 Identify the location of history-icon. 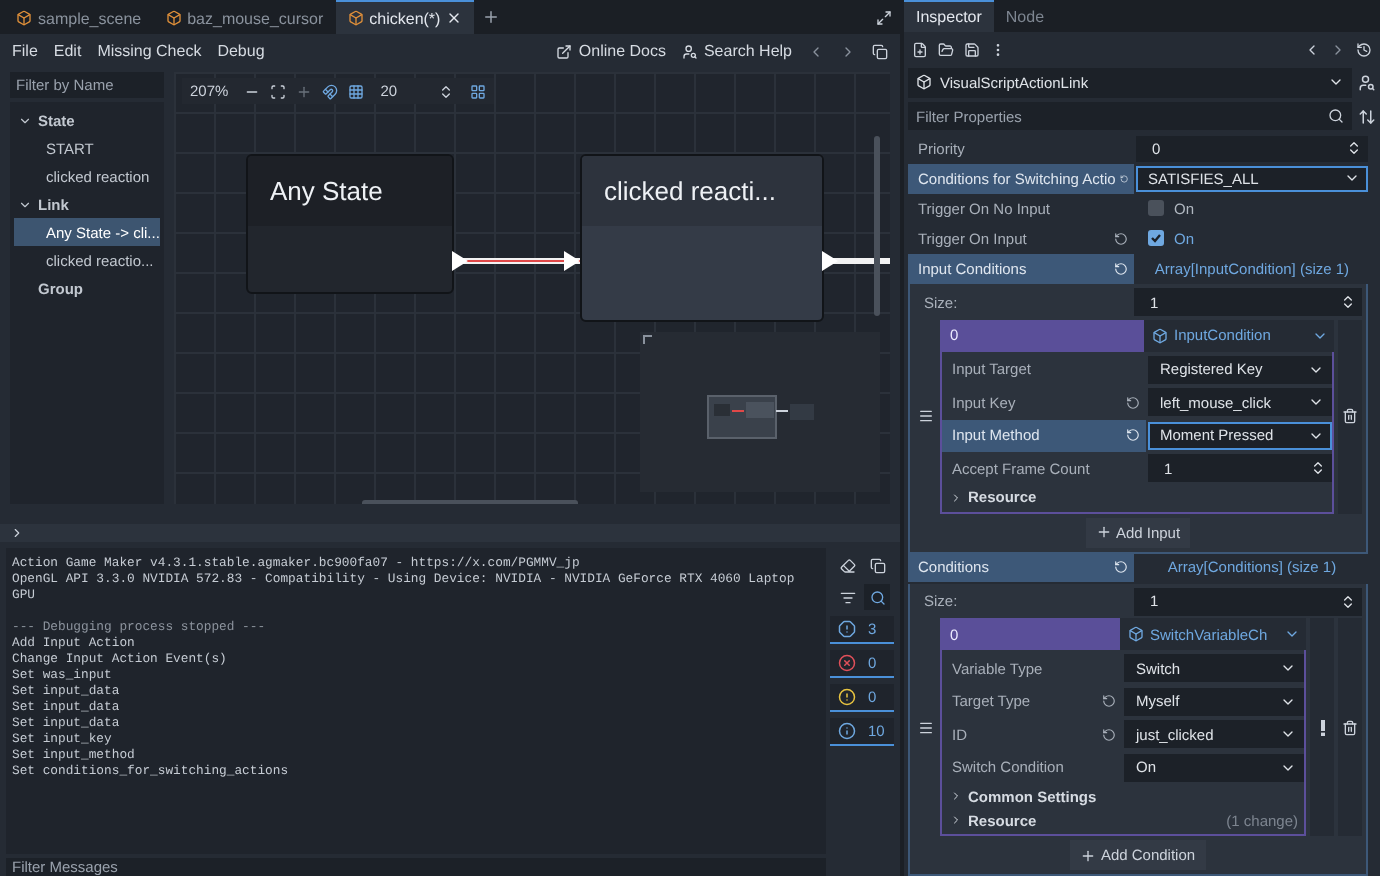
(1364, 49).